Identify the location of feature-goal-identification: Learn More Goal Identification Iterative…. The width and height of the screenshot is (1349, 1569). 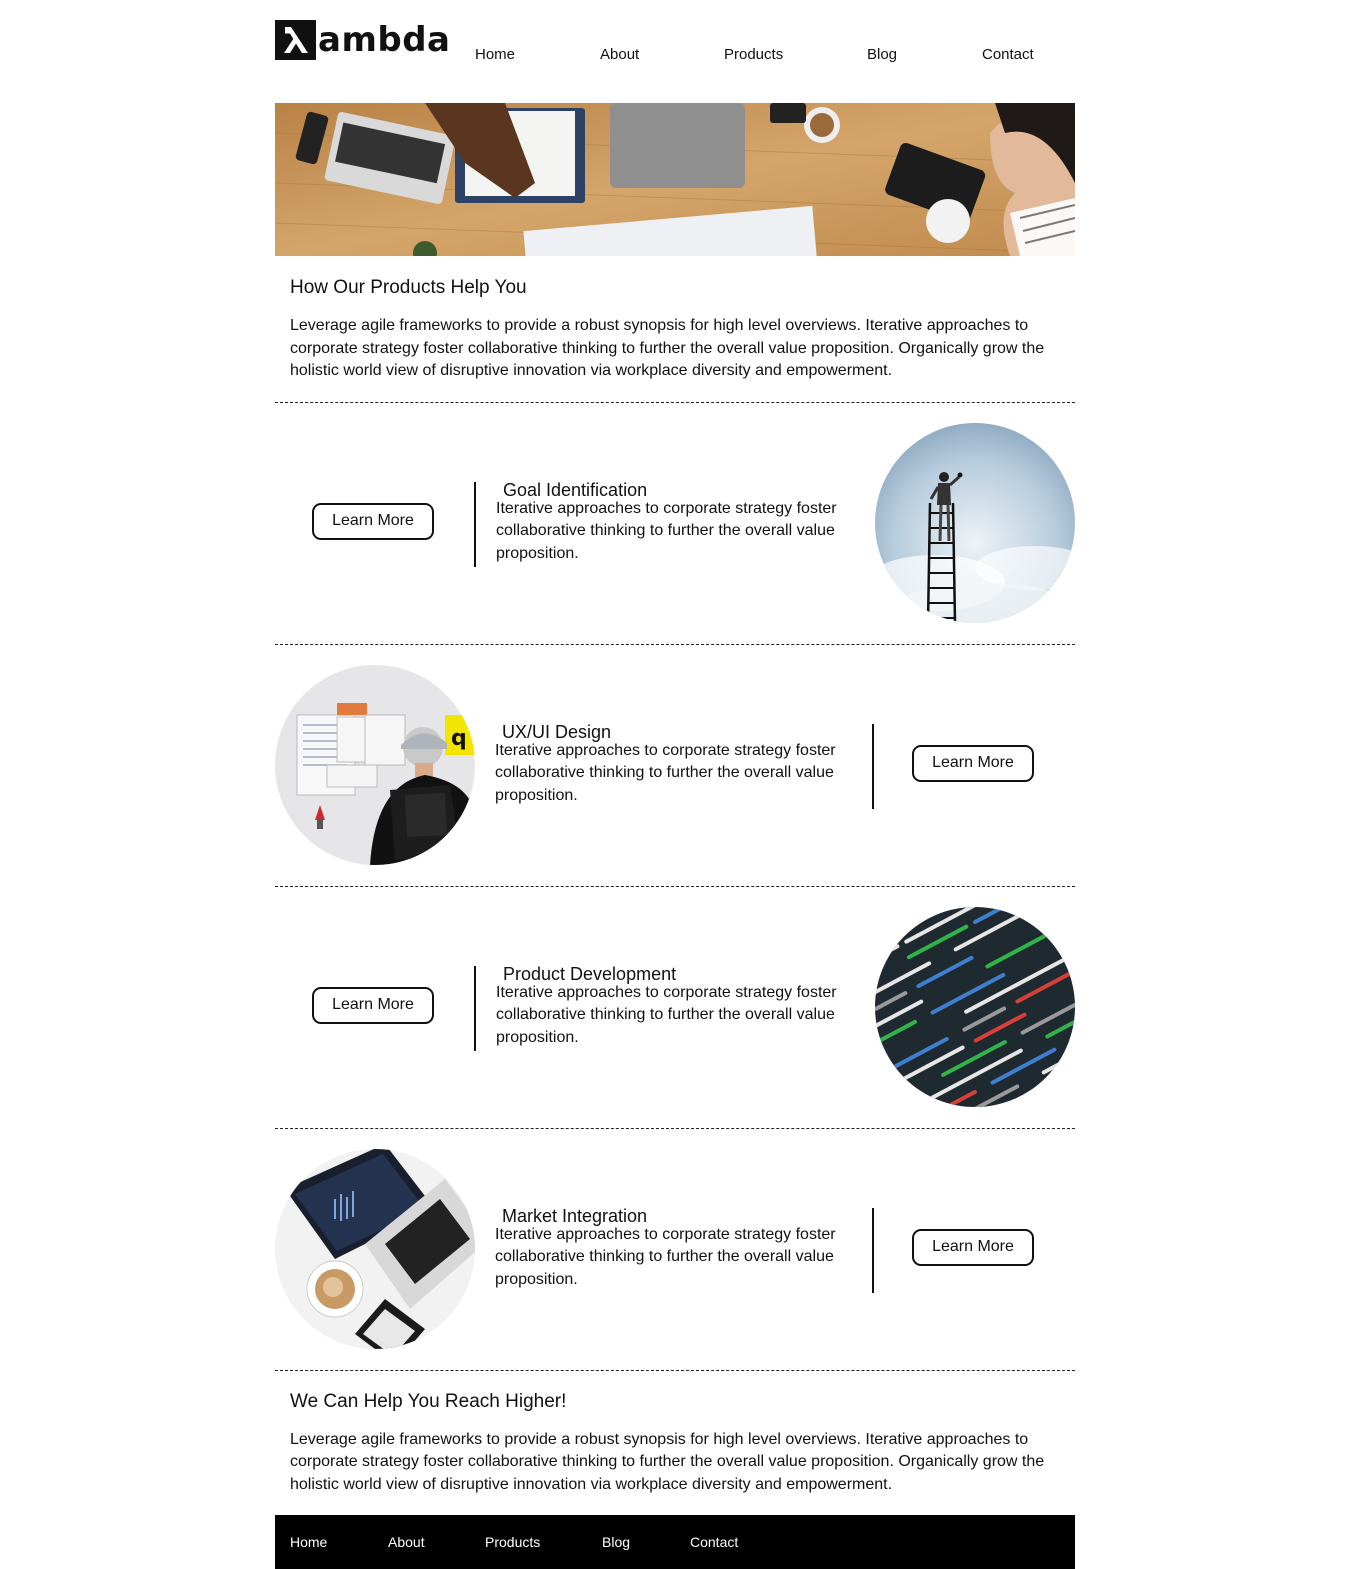
(675, 523).